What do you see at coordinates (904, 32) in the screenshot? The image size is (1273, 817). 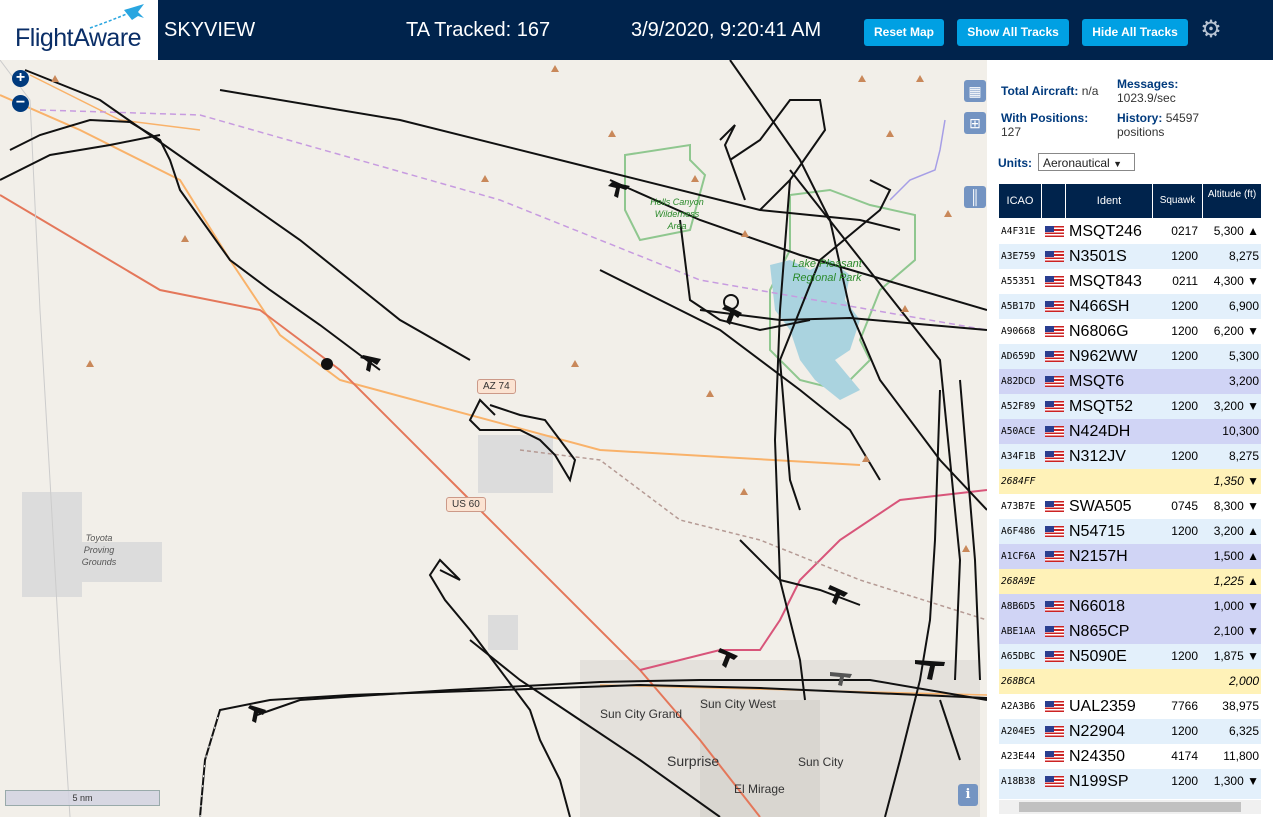 I see `reset-map-button: Reset Map` at bounding box center [904, 32].